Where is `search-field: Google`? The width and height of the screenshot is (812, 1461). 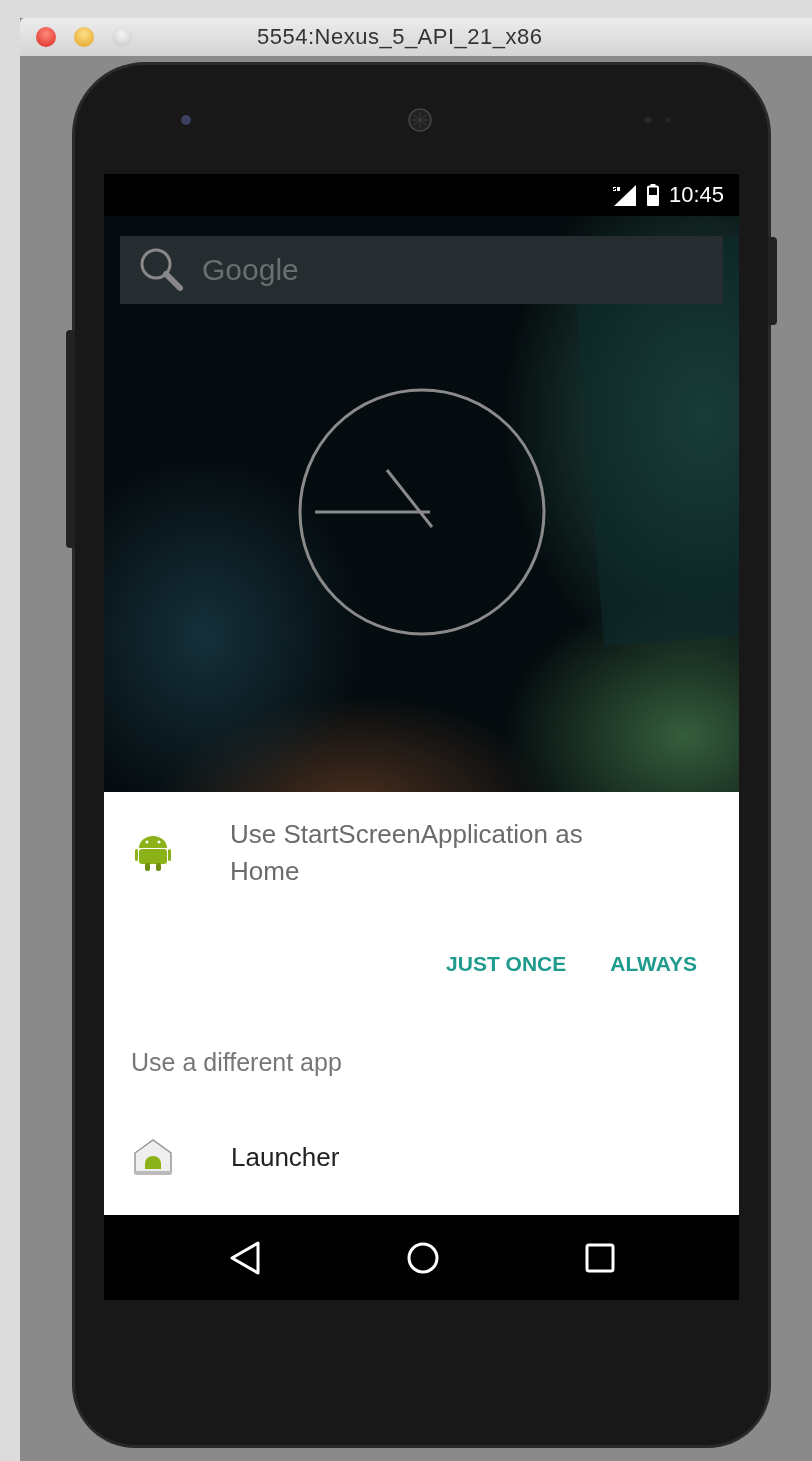 search-field: Google is located at coordinates (421, 270).